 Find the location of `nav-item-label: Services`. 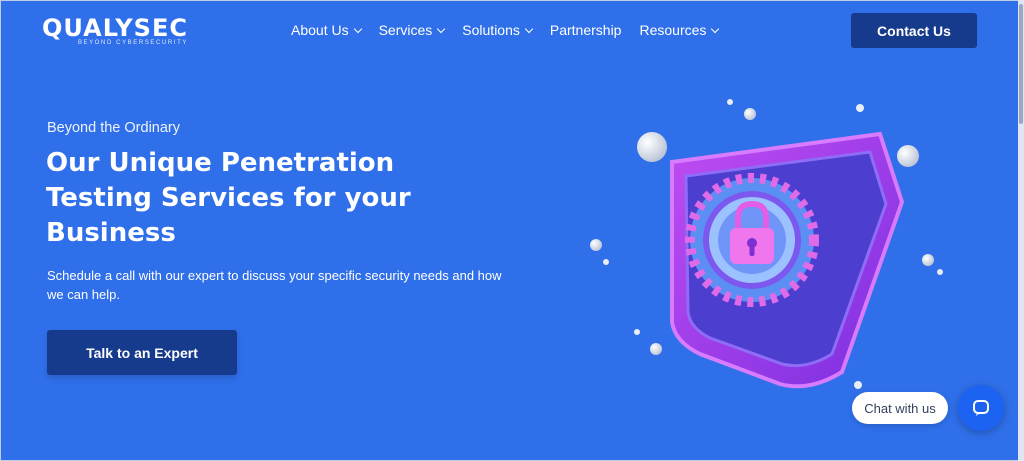

nav-item-label: Services is located at coordinates (405, 30).